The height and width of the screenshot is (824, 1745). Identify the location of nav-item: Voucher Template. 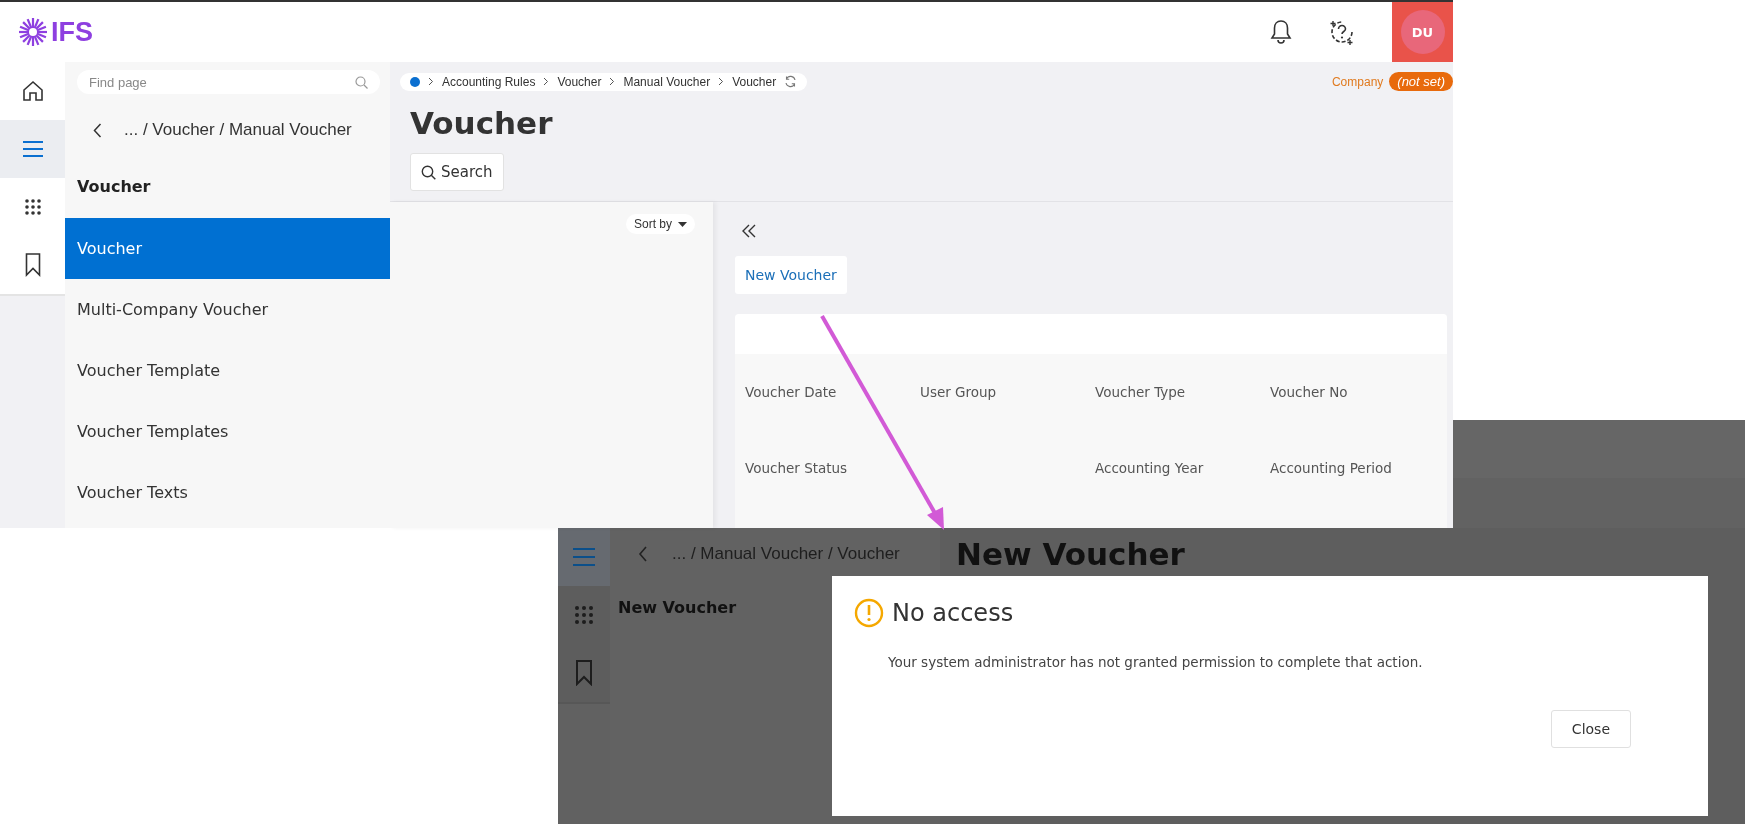
(227, 370).